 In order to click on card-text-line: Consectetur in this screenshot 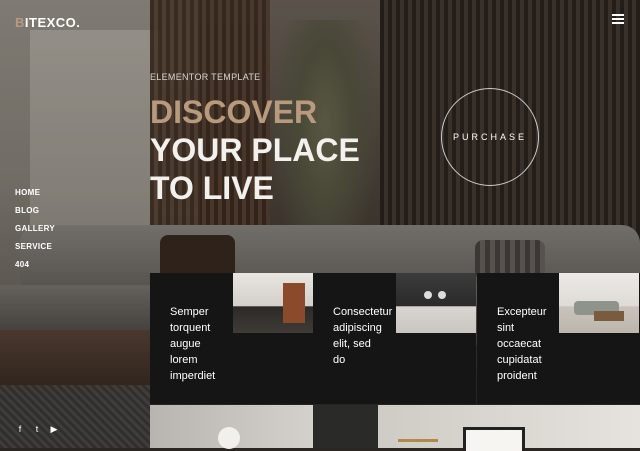, I will do `click(363, 312)`.